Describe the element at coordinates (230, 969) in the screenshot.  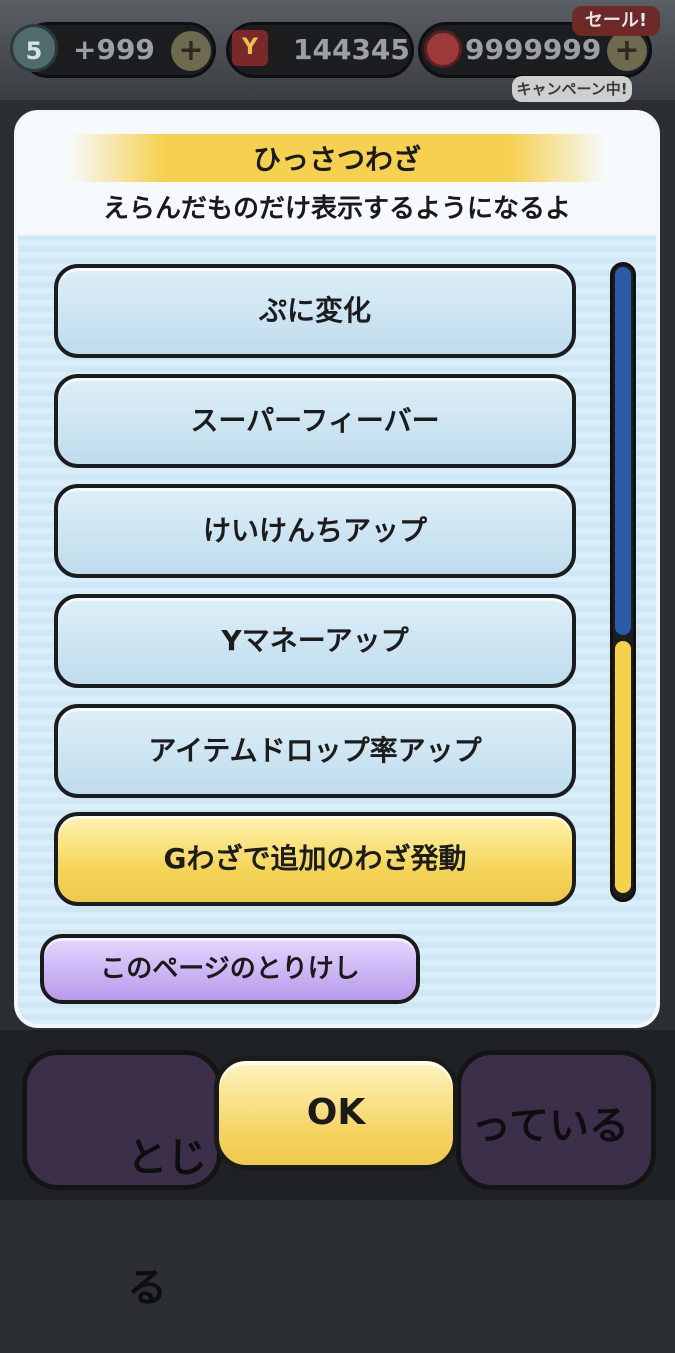
I see `clear-page-button: このページのとりけし` at that location.